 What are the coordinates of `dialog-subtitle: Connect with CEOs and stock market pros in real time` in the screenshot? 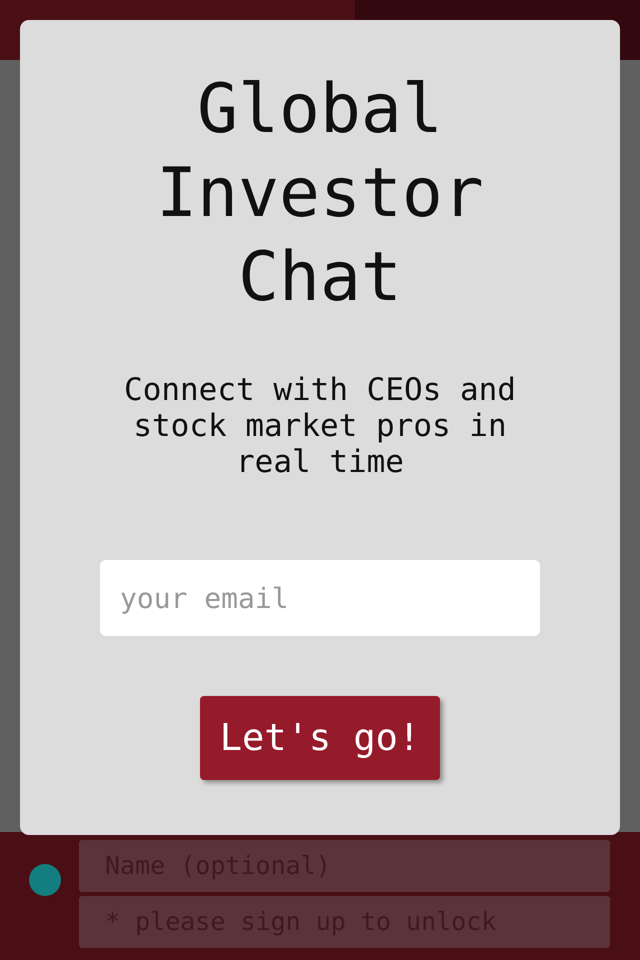 It's located at (320, 426).